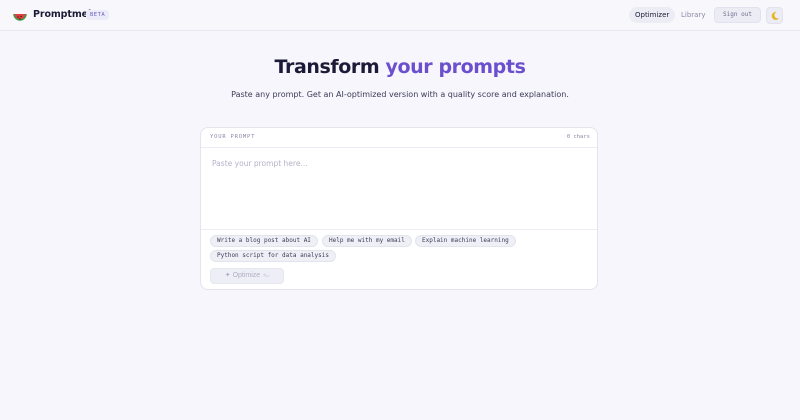  What do you see at coordinates (264, 241) in the screenshot?
I see `suggestion-chip-blog: Write a blog post about AI` at bounding box center [264, 241].